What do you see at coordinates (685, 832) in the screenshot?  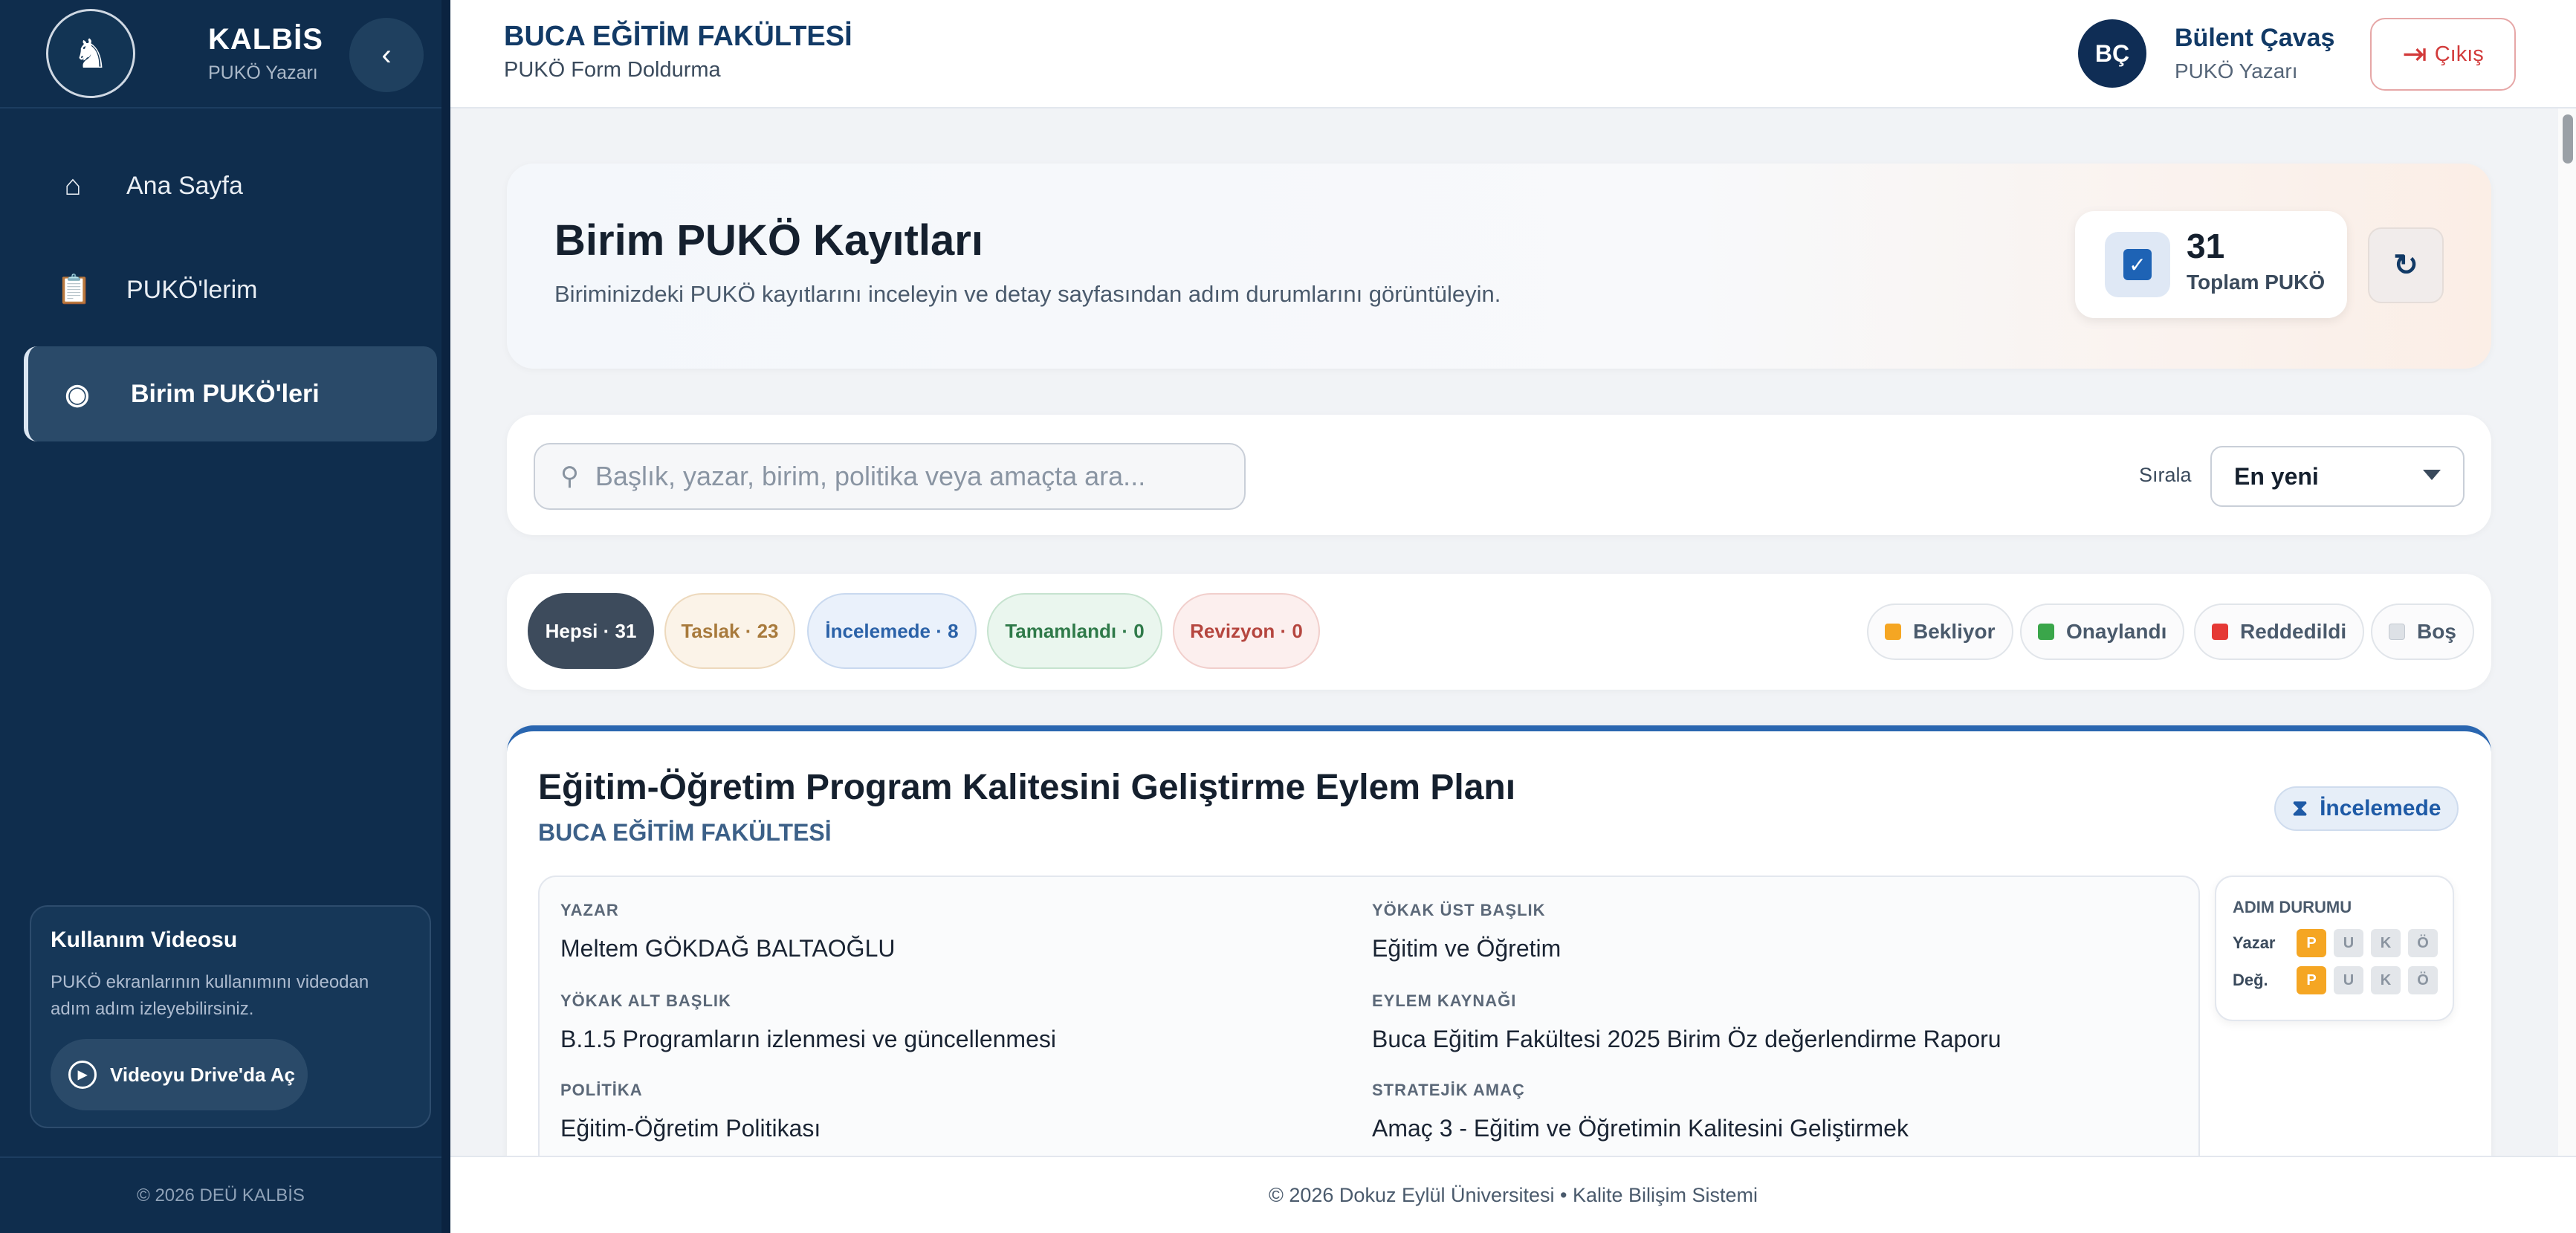 I see `card-unit: BUCA EĞİTİM FAKÜLTESİ` at bounding box center [685, 832].